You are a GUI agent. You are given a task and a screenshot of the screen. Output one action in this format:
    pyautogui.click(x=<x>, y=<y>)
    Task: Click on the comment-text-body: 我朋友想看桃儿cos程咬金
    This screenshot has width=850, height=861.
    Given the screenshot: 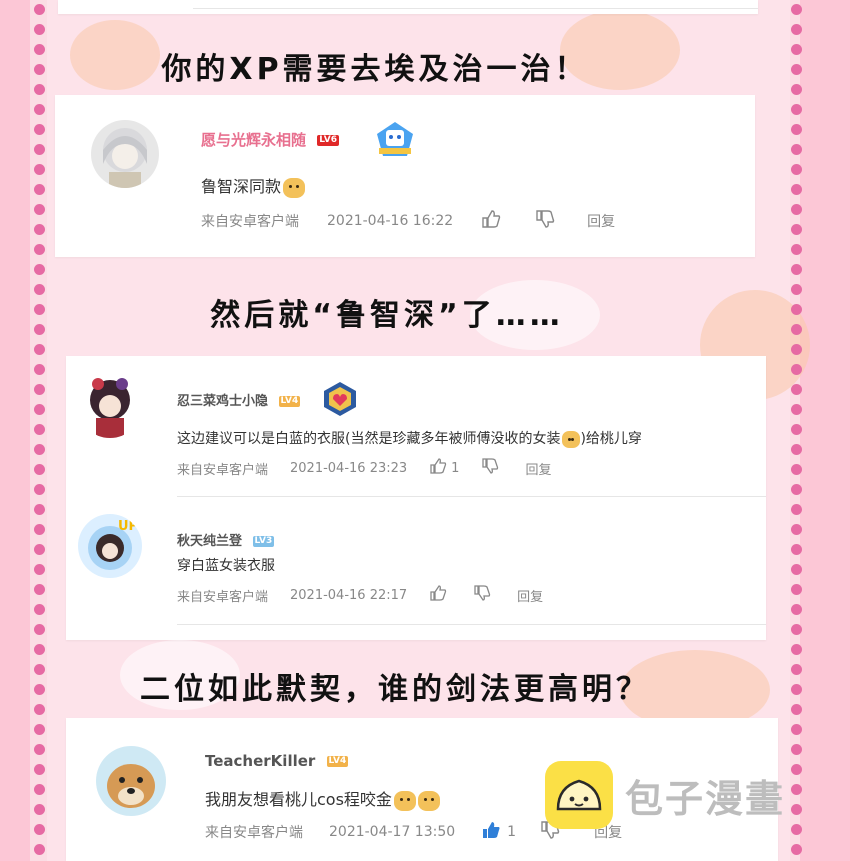 What is the action you would take?
    pyautogui.click(x=298, y=799)
    